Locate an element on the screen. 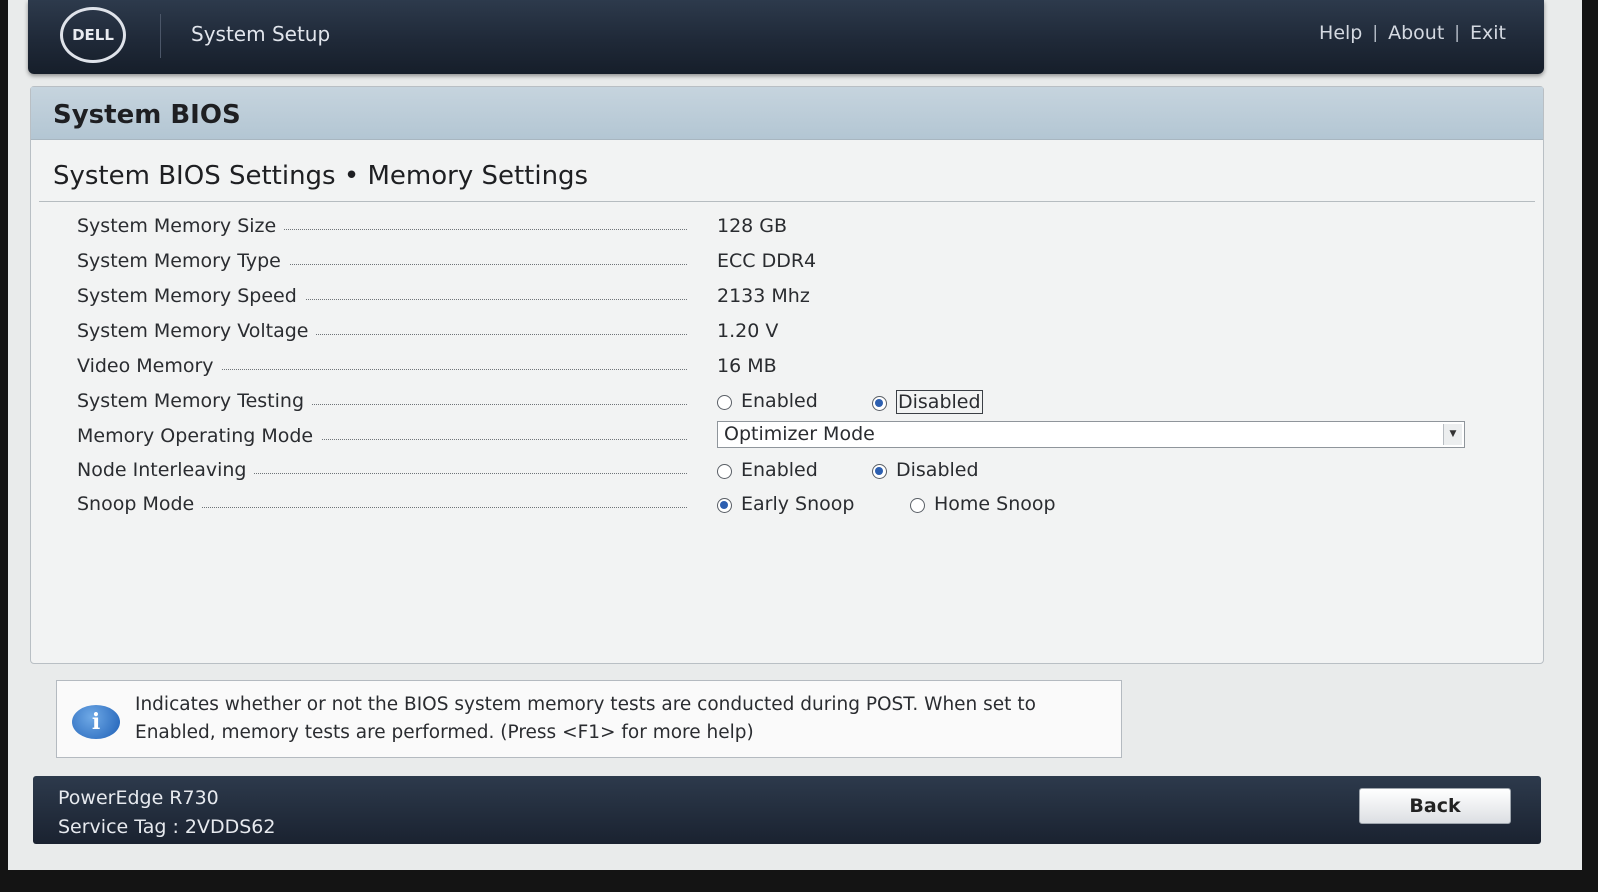 The height and width of the screenshot is (892, 1598). select-value: Optimizer Mode is located at coordinates (799, 434).